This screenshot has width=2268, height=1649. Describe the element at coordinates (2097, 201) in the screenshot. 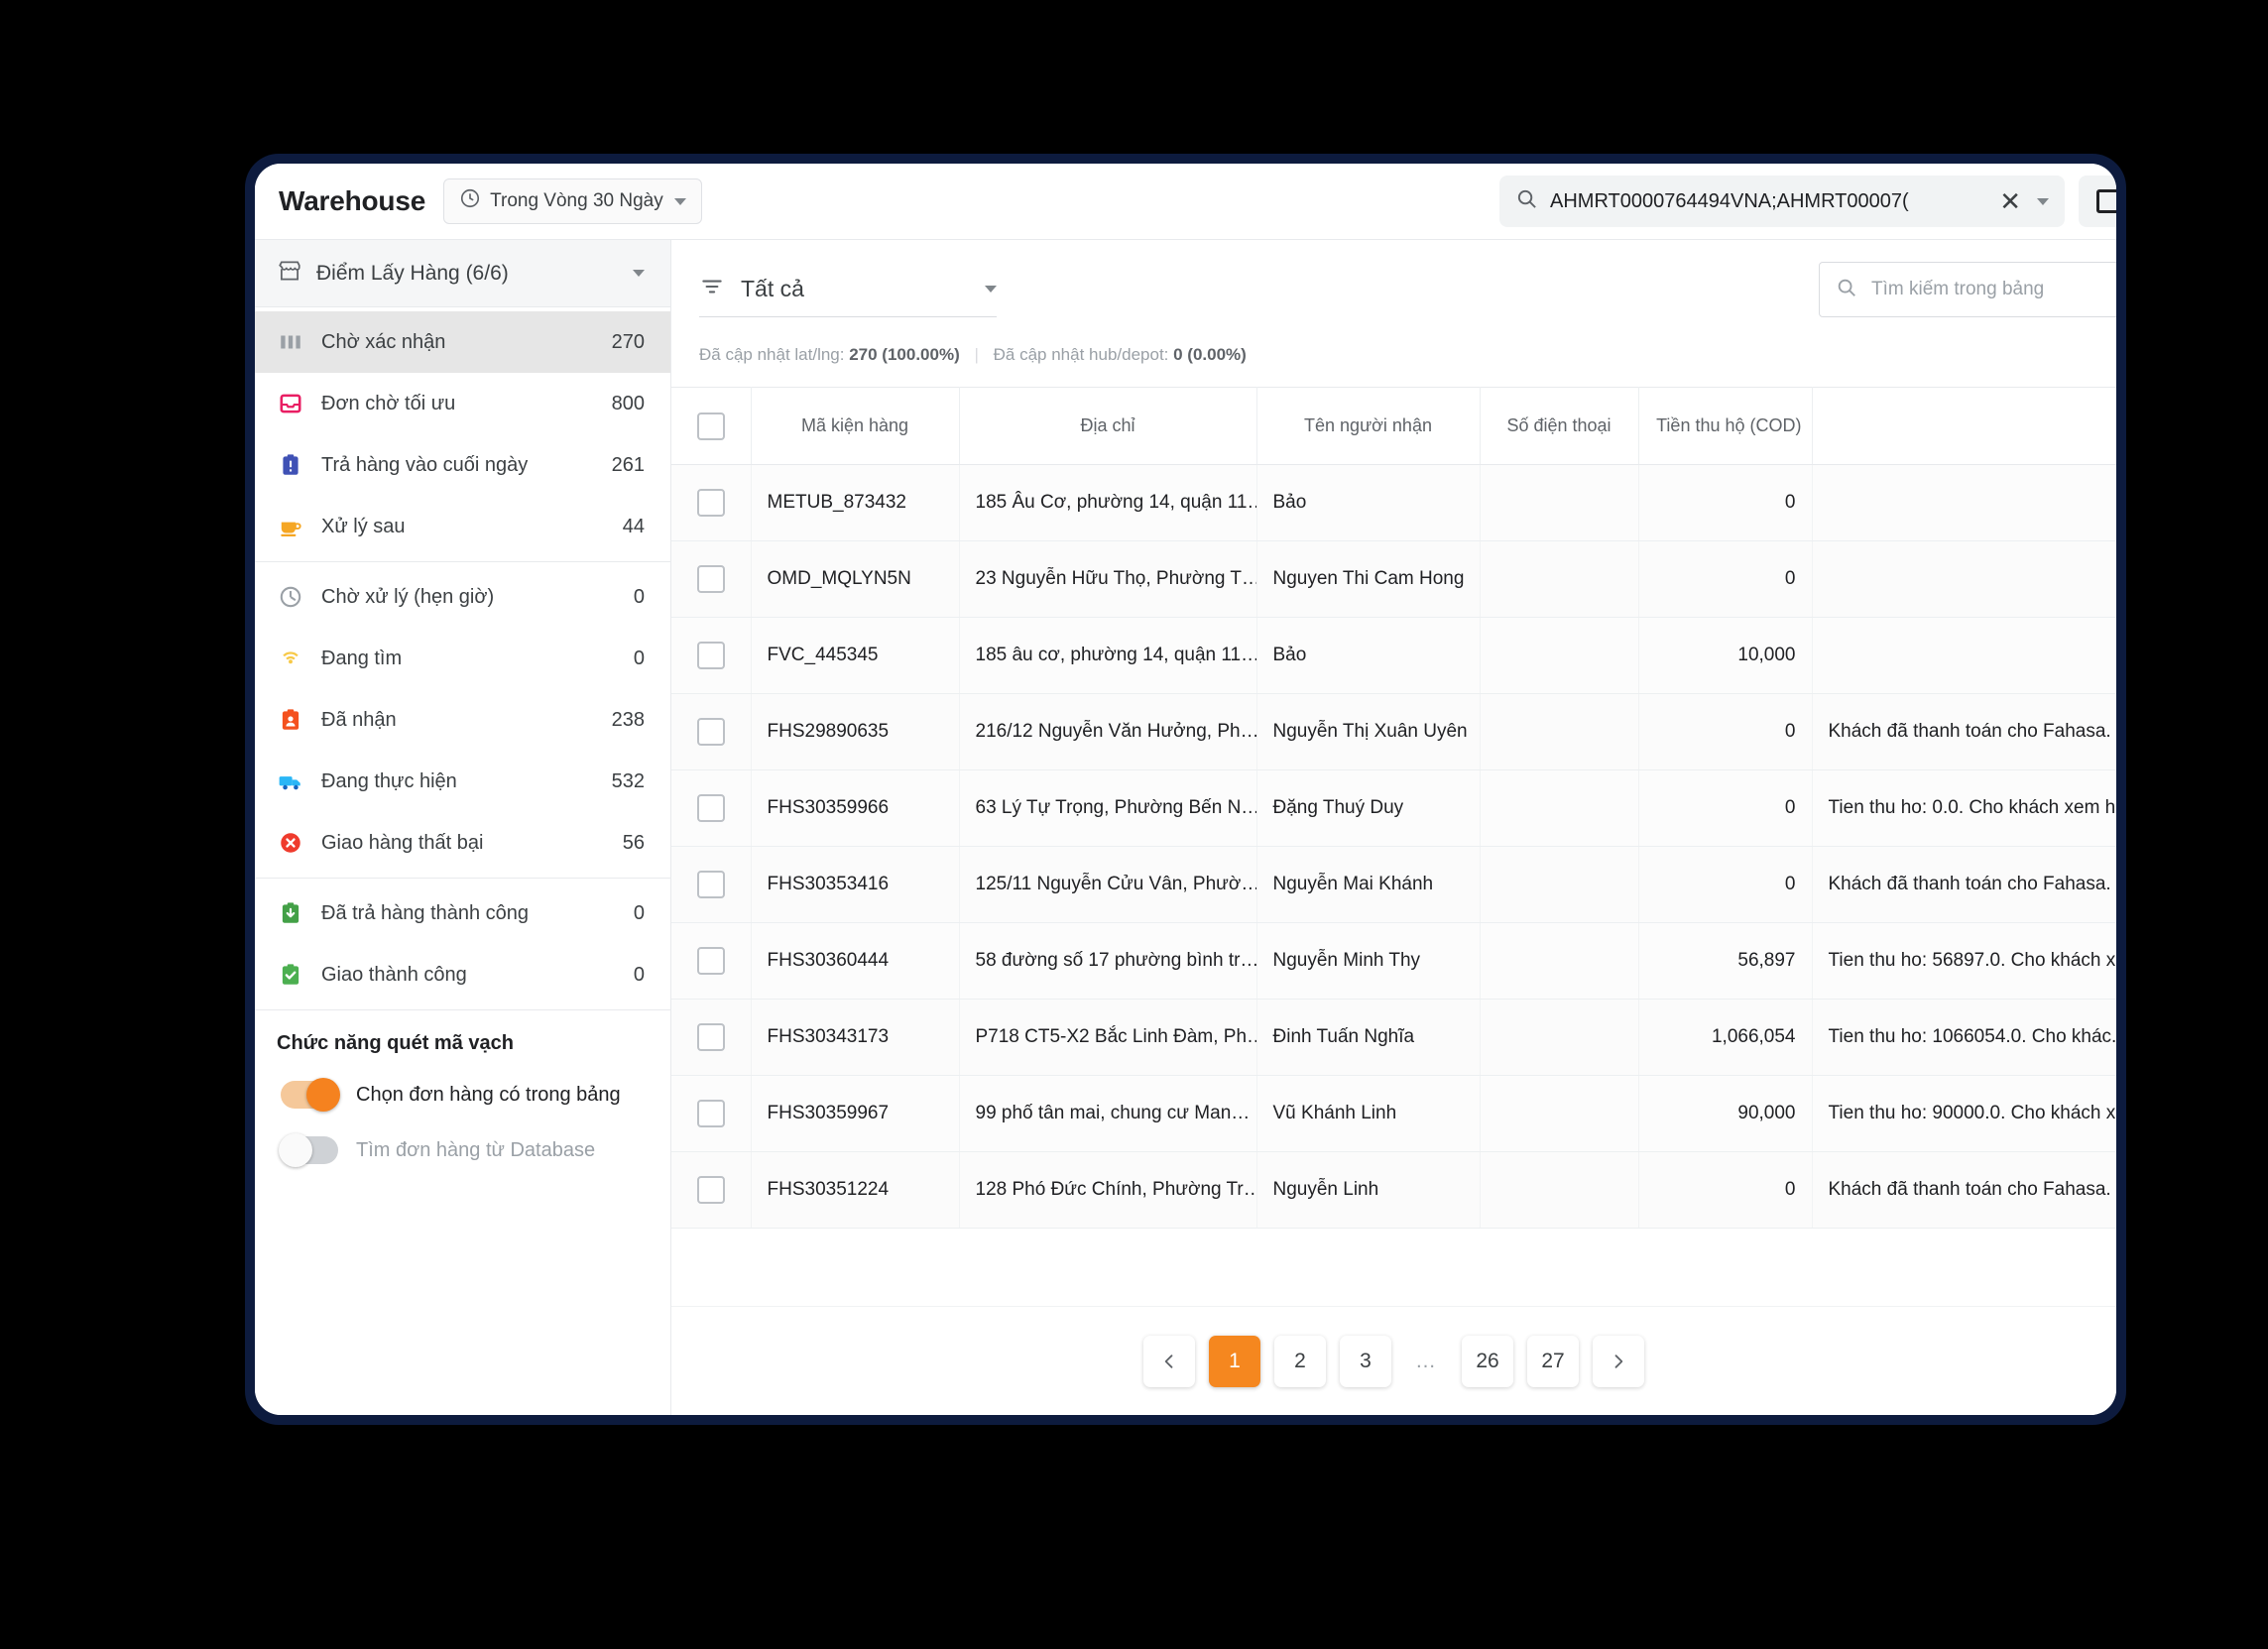

I see `panel-toggle-button` at that location.